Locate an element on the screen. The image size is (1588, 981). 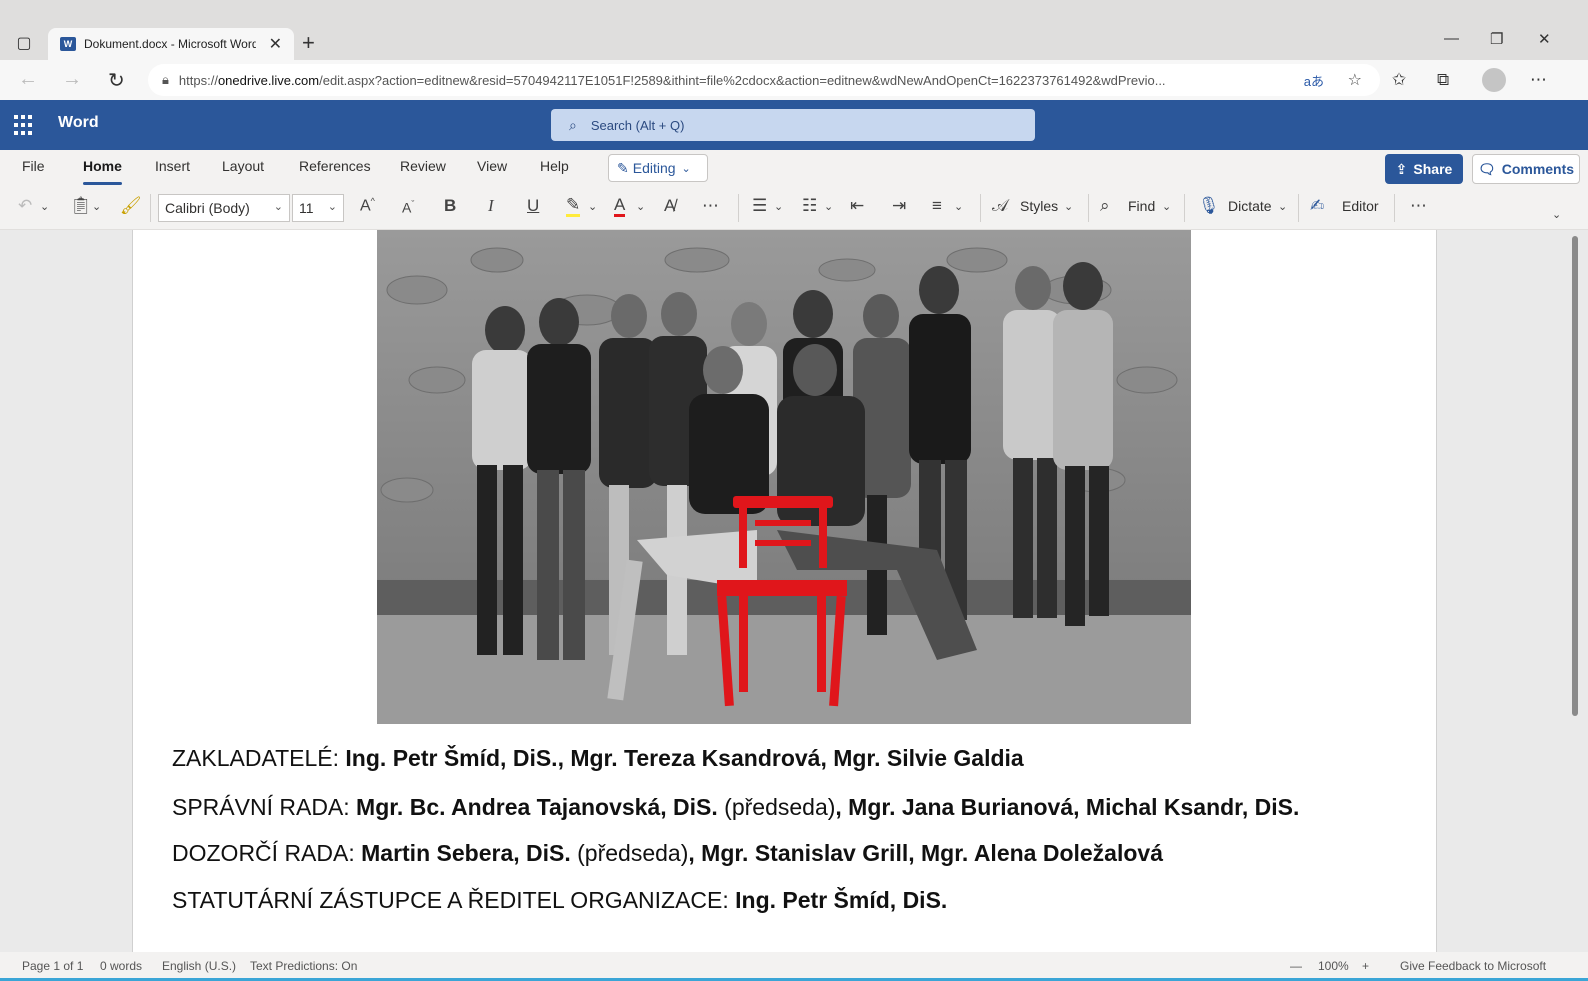
browser-tab: W Dokument.docx - Microsoft Word ✕ is located at coordinates (171, 44).